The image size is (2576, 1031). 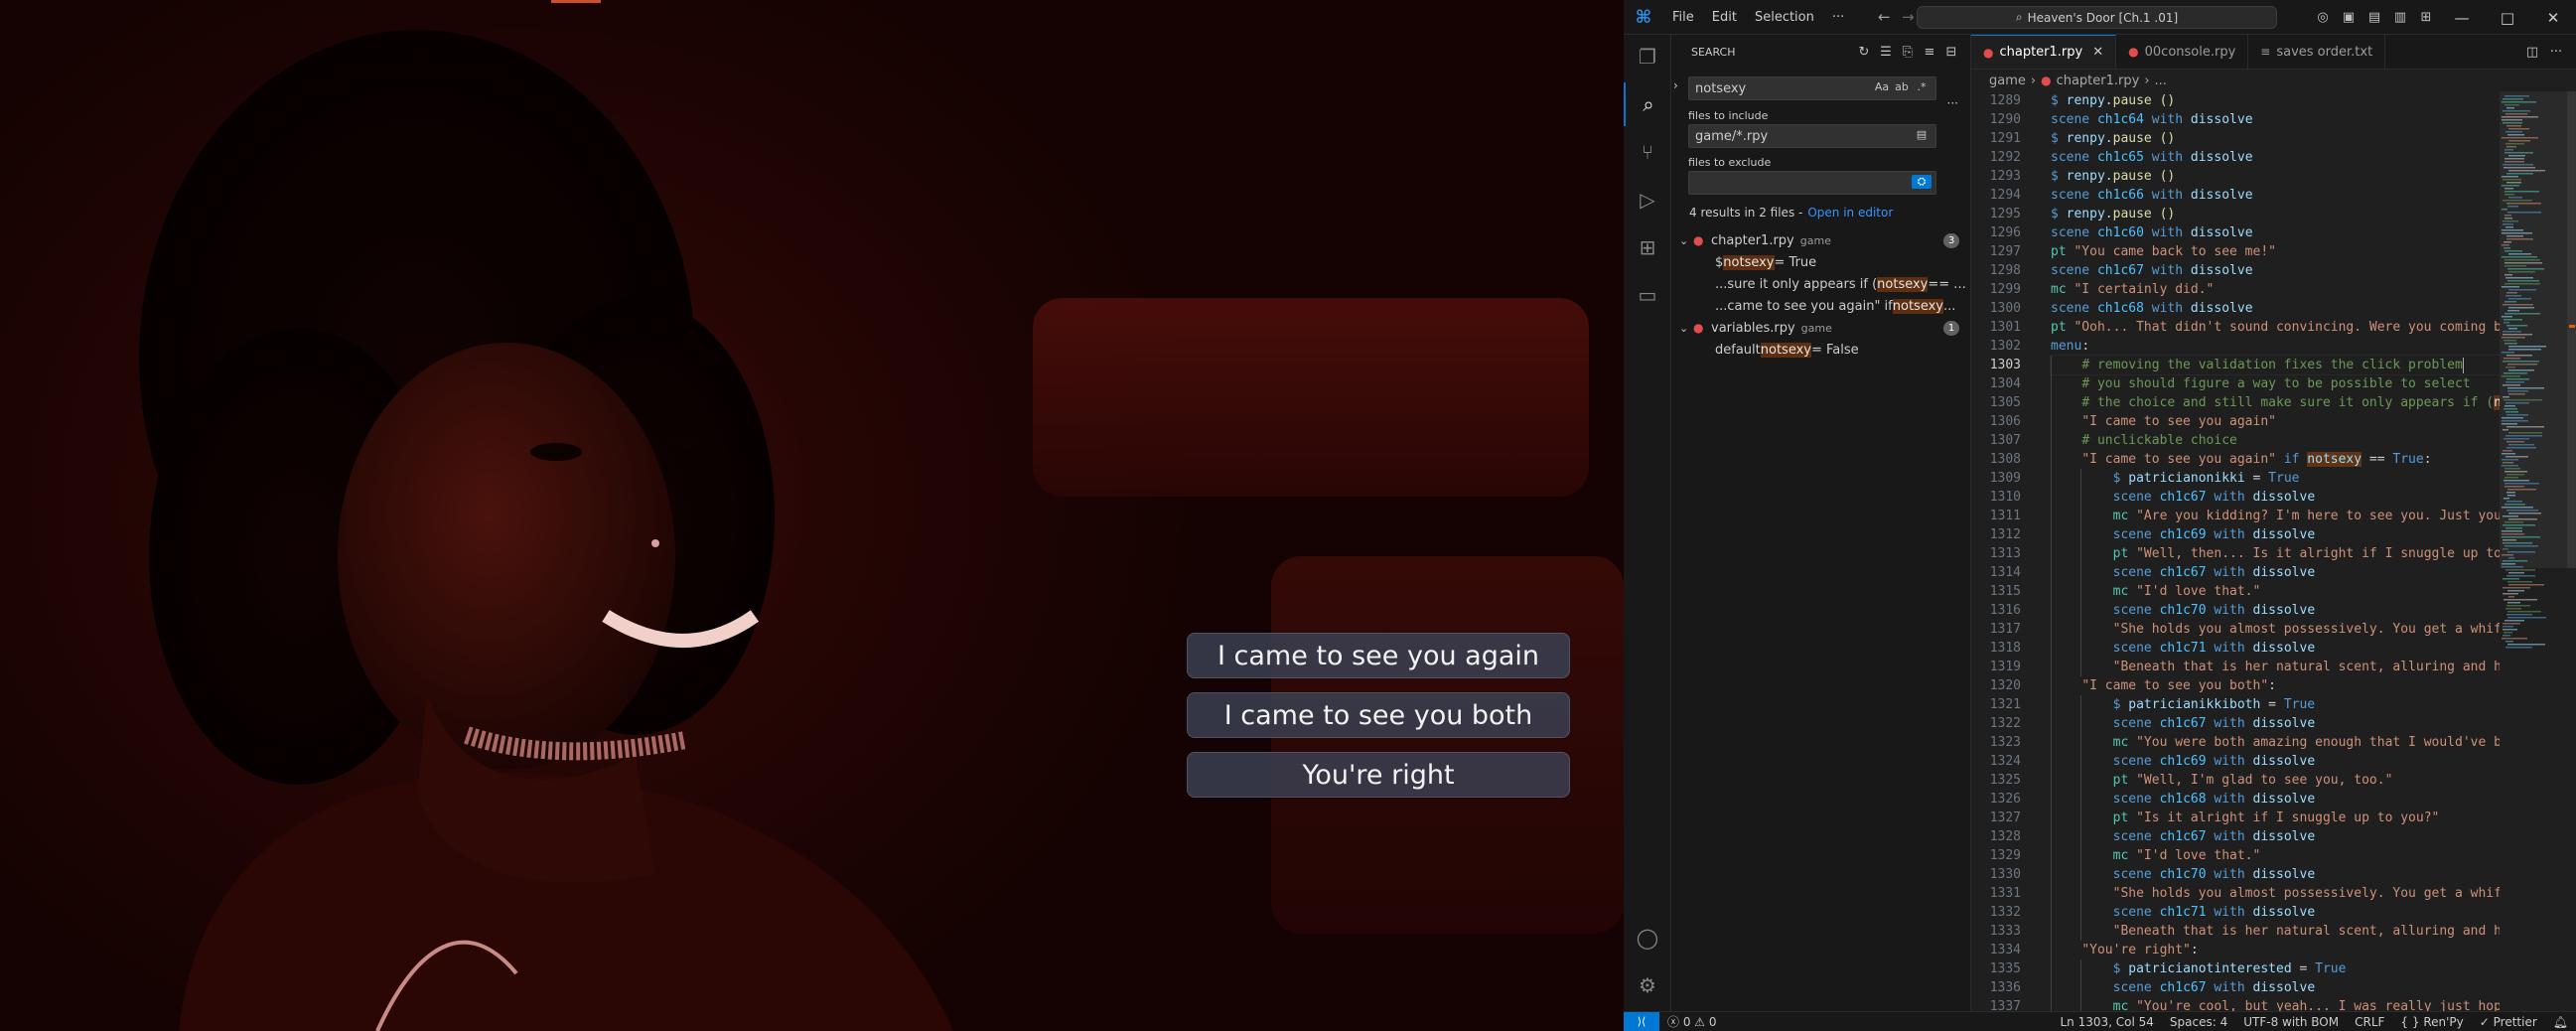 What do you see at coordinates (1641, 1021) in the screenshot?
I see `remote-indicator-icon: ⟩⟨` at bounding box center [1641, 1021].